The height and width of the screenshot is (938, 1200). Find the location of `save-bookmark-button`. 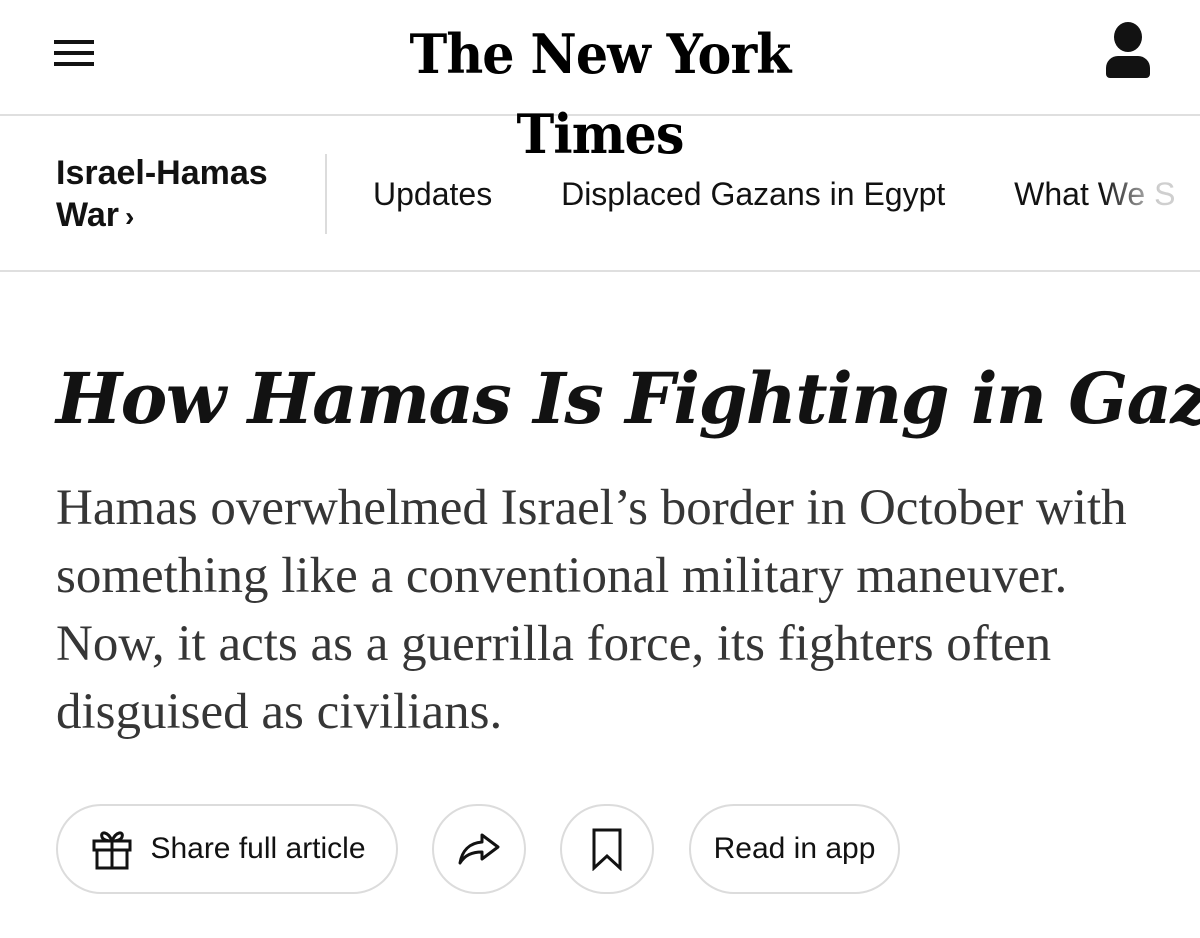

save-bookmark-button is located at coordinates (607, 849).